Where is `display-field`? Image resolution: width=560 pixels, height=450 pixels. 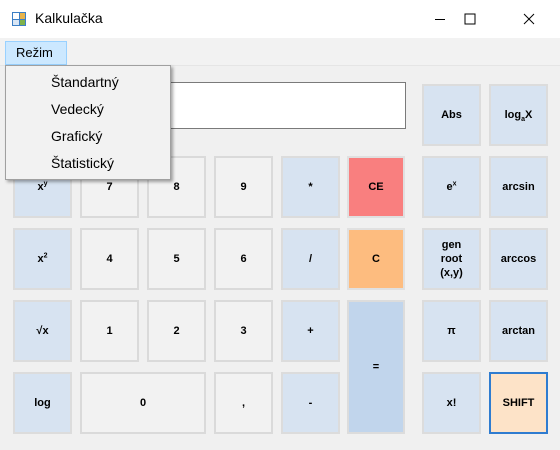 display-field is located at coordinates (282, 105).